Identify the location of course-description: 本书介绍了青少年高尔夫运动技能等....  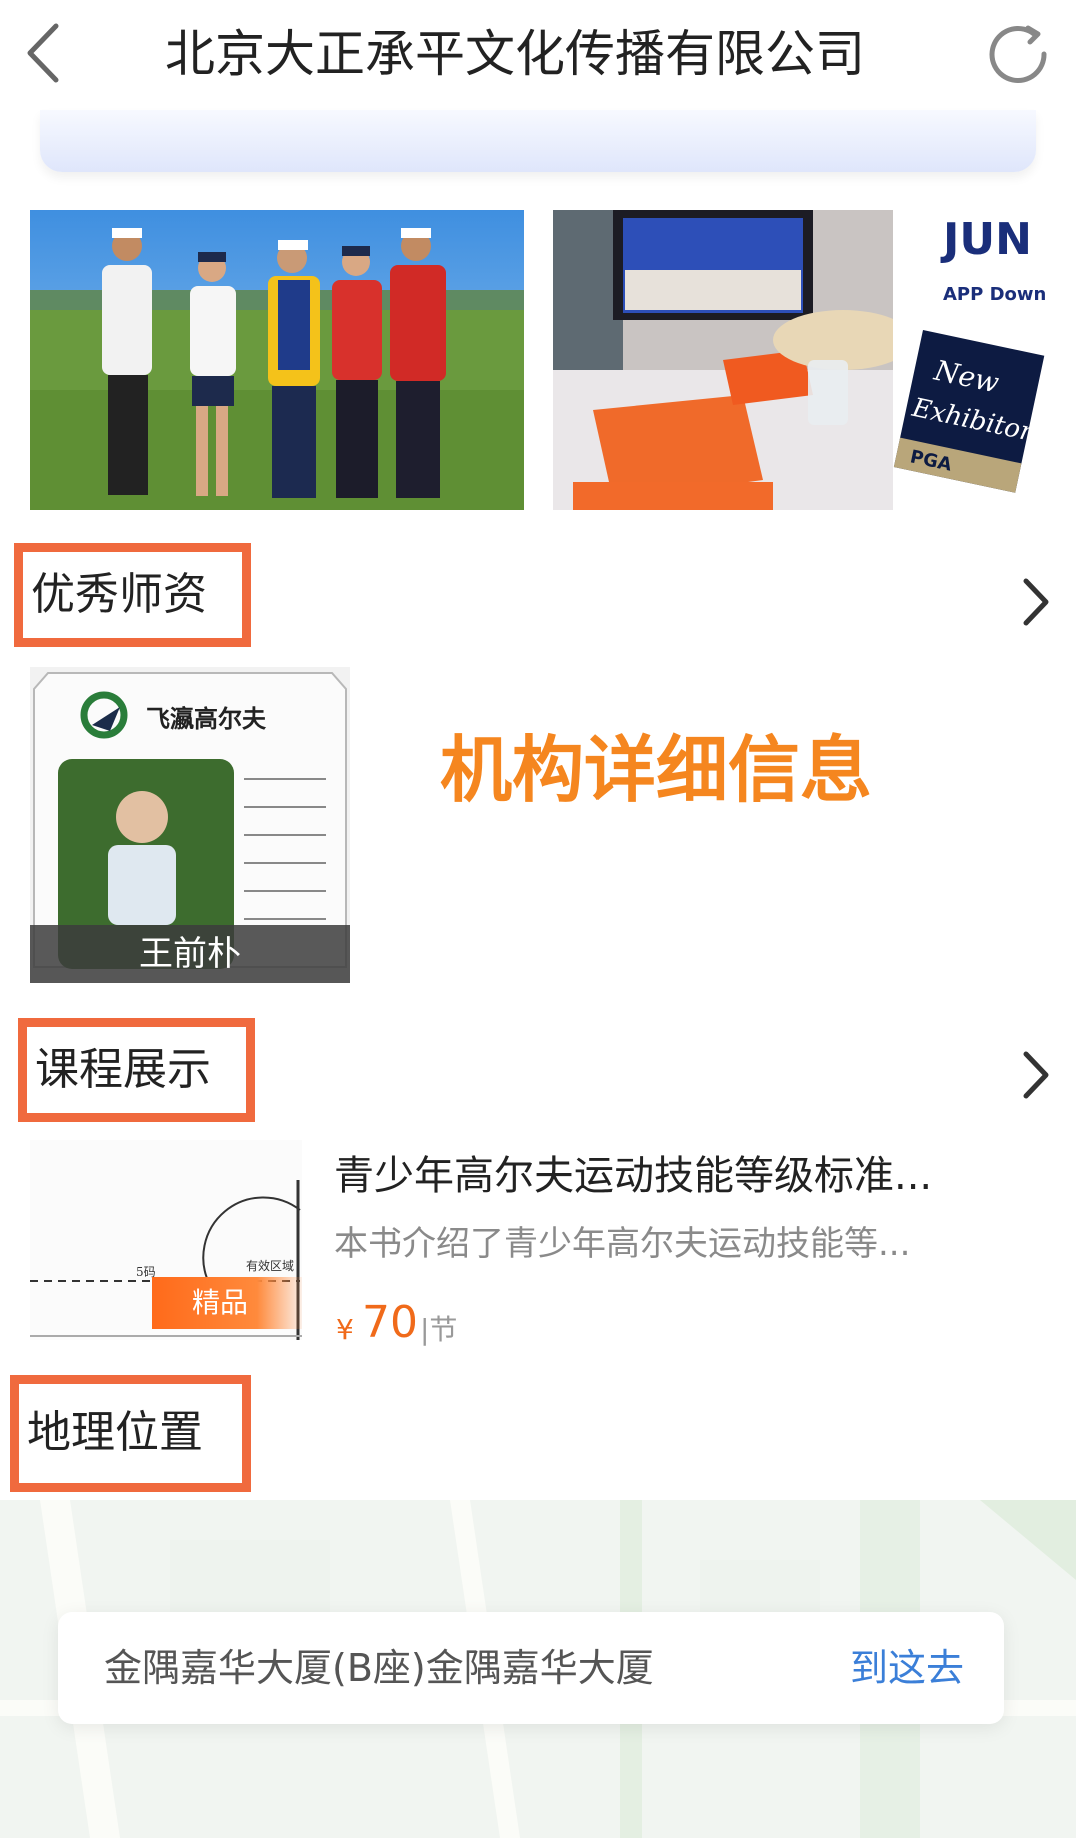
(622, 1244).